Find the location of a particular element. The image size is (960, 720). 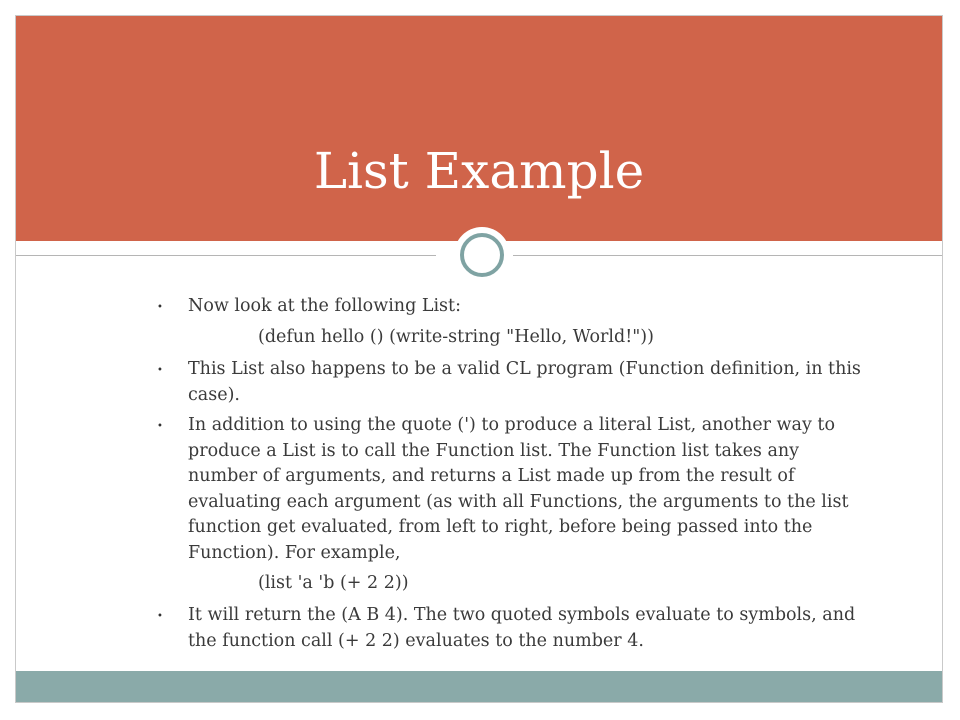

bullet-1-text: Now look at the following List: is located at coordinates (548, 307).